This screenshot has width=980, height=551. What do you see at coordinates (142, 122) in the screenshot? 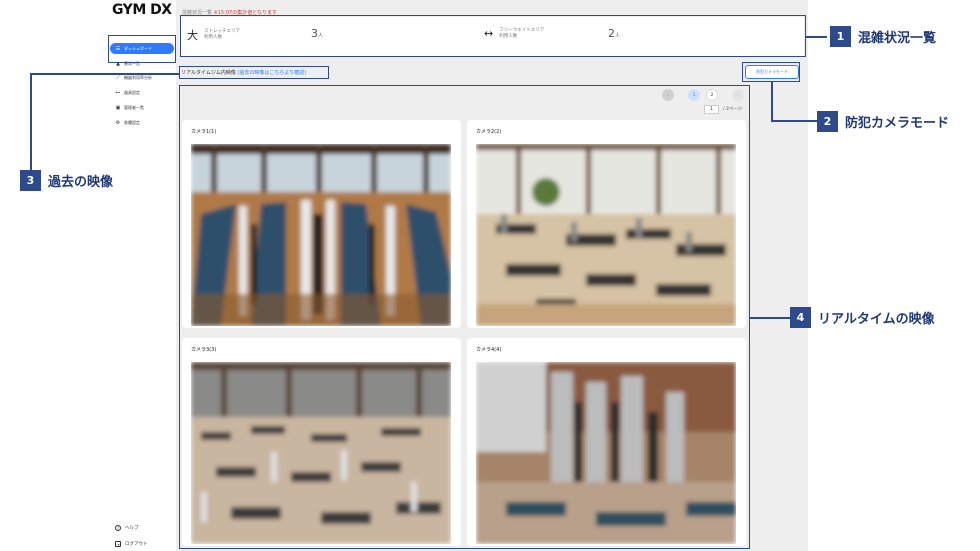
I see `sidebar-item-settings: ⚙ 各種設定` at bounding box center [142, 122].